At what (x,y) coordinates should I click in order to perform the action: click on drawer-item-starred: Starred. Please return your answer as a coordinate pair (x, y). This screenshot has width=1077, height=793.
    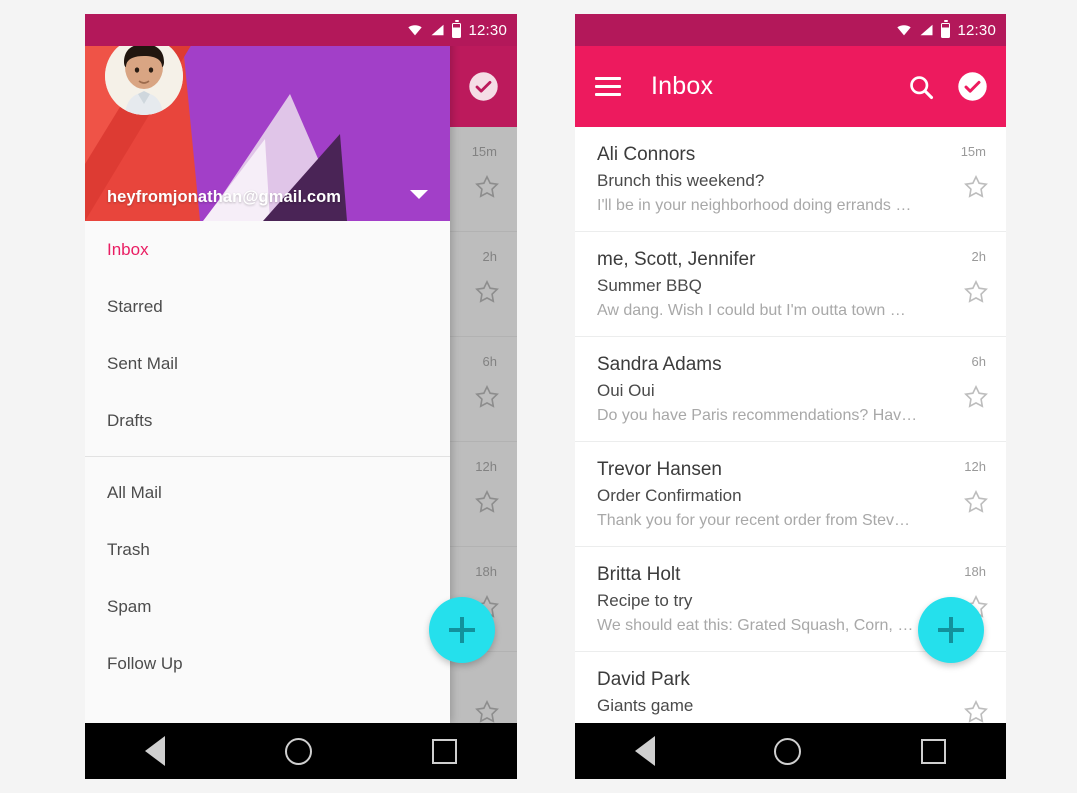
    Looking at the image, I should click on (267, 306).